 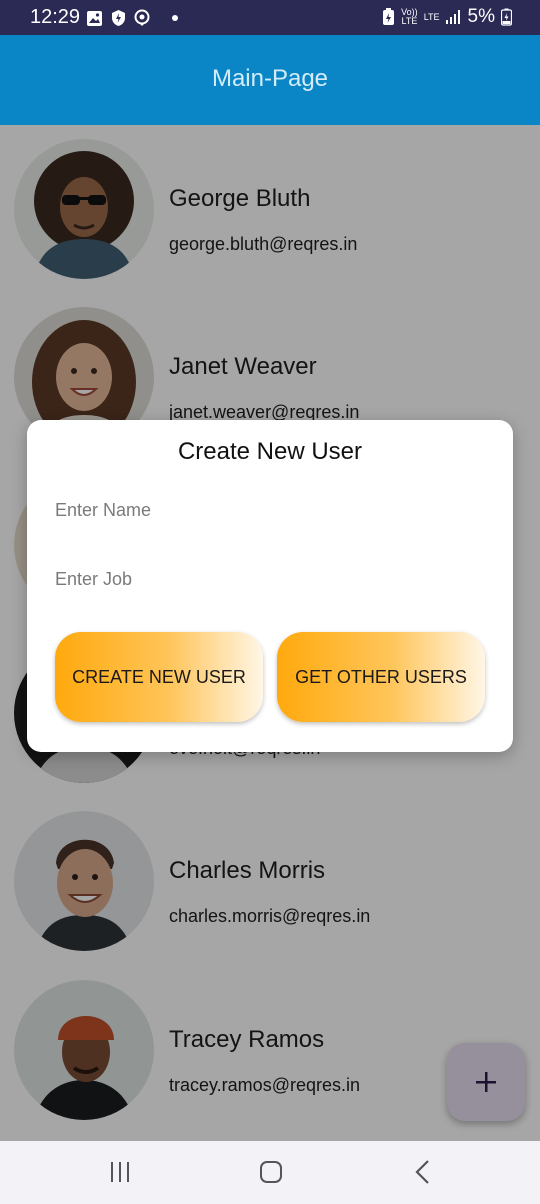 I want to click on volte-label: Vo)) LTE, so click(x=409, y=16).